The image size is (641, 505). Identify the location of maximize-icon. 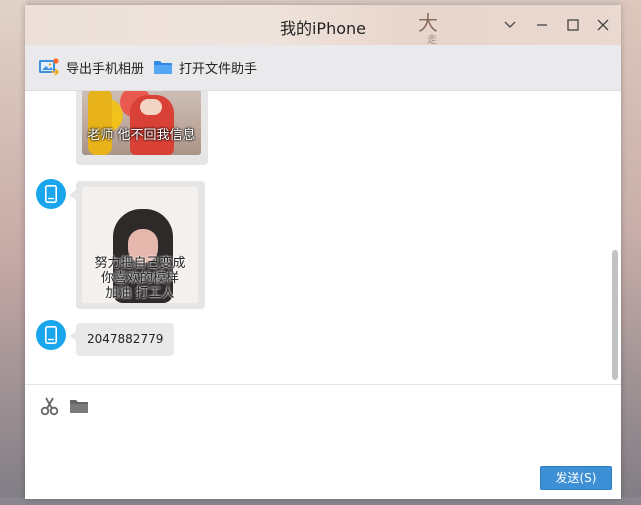
(573, 25).